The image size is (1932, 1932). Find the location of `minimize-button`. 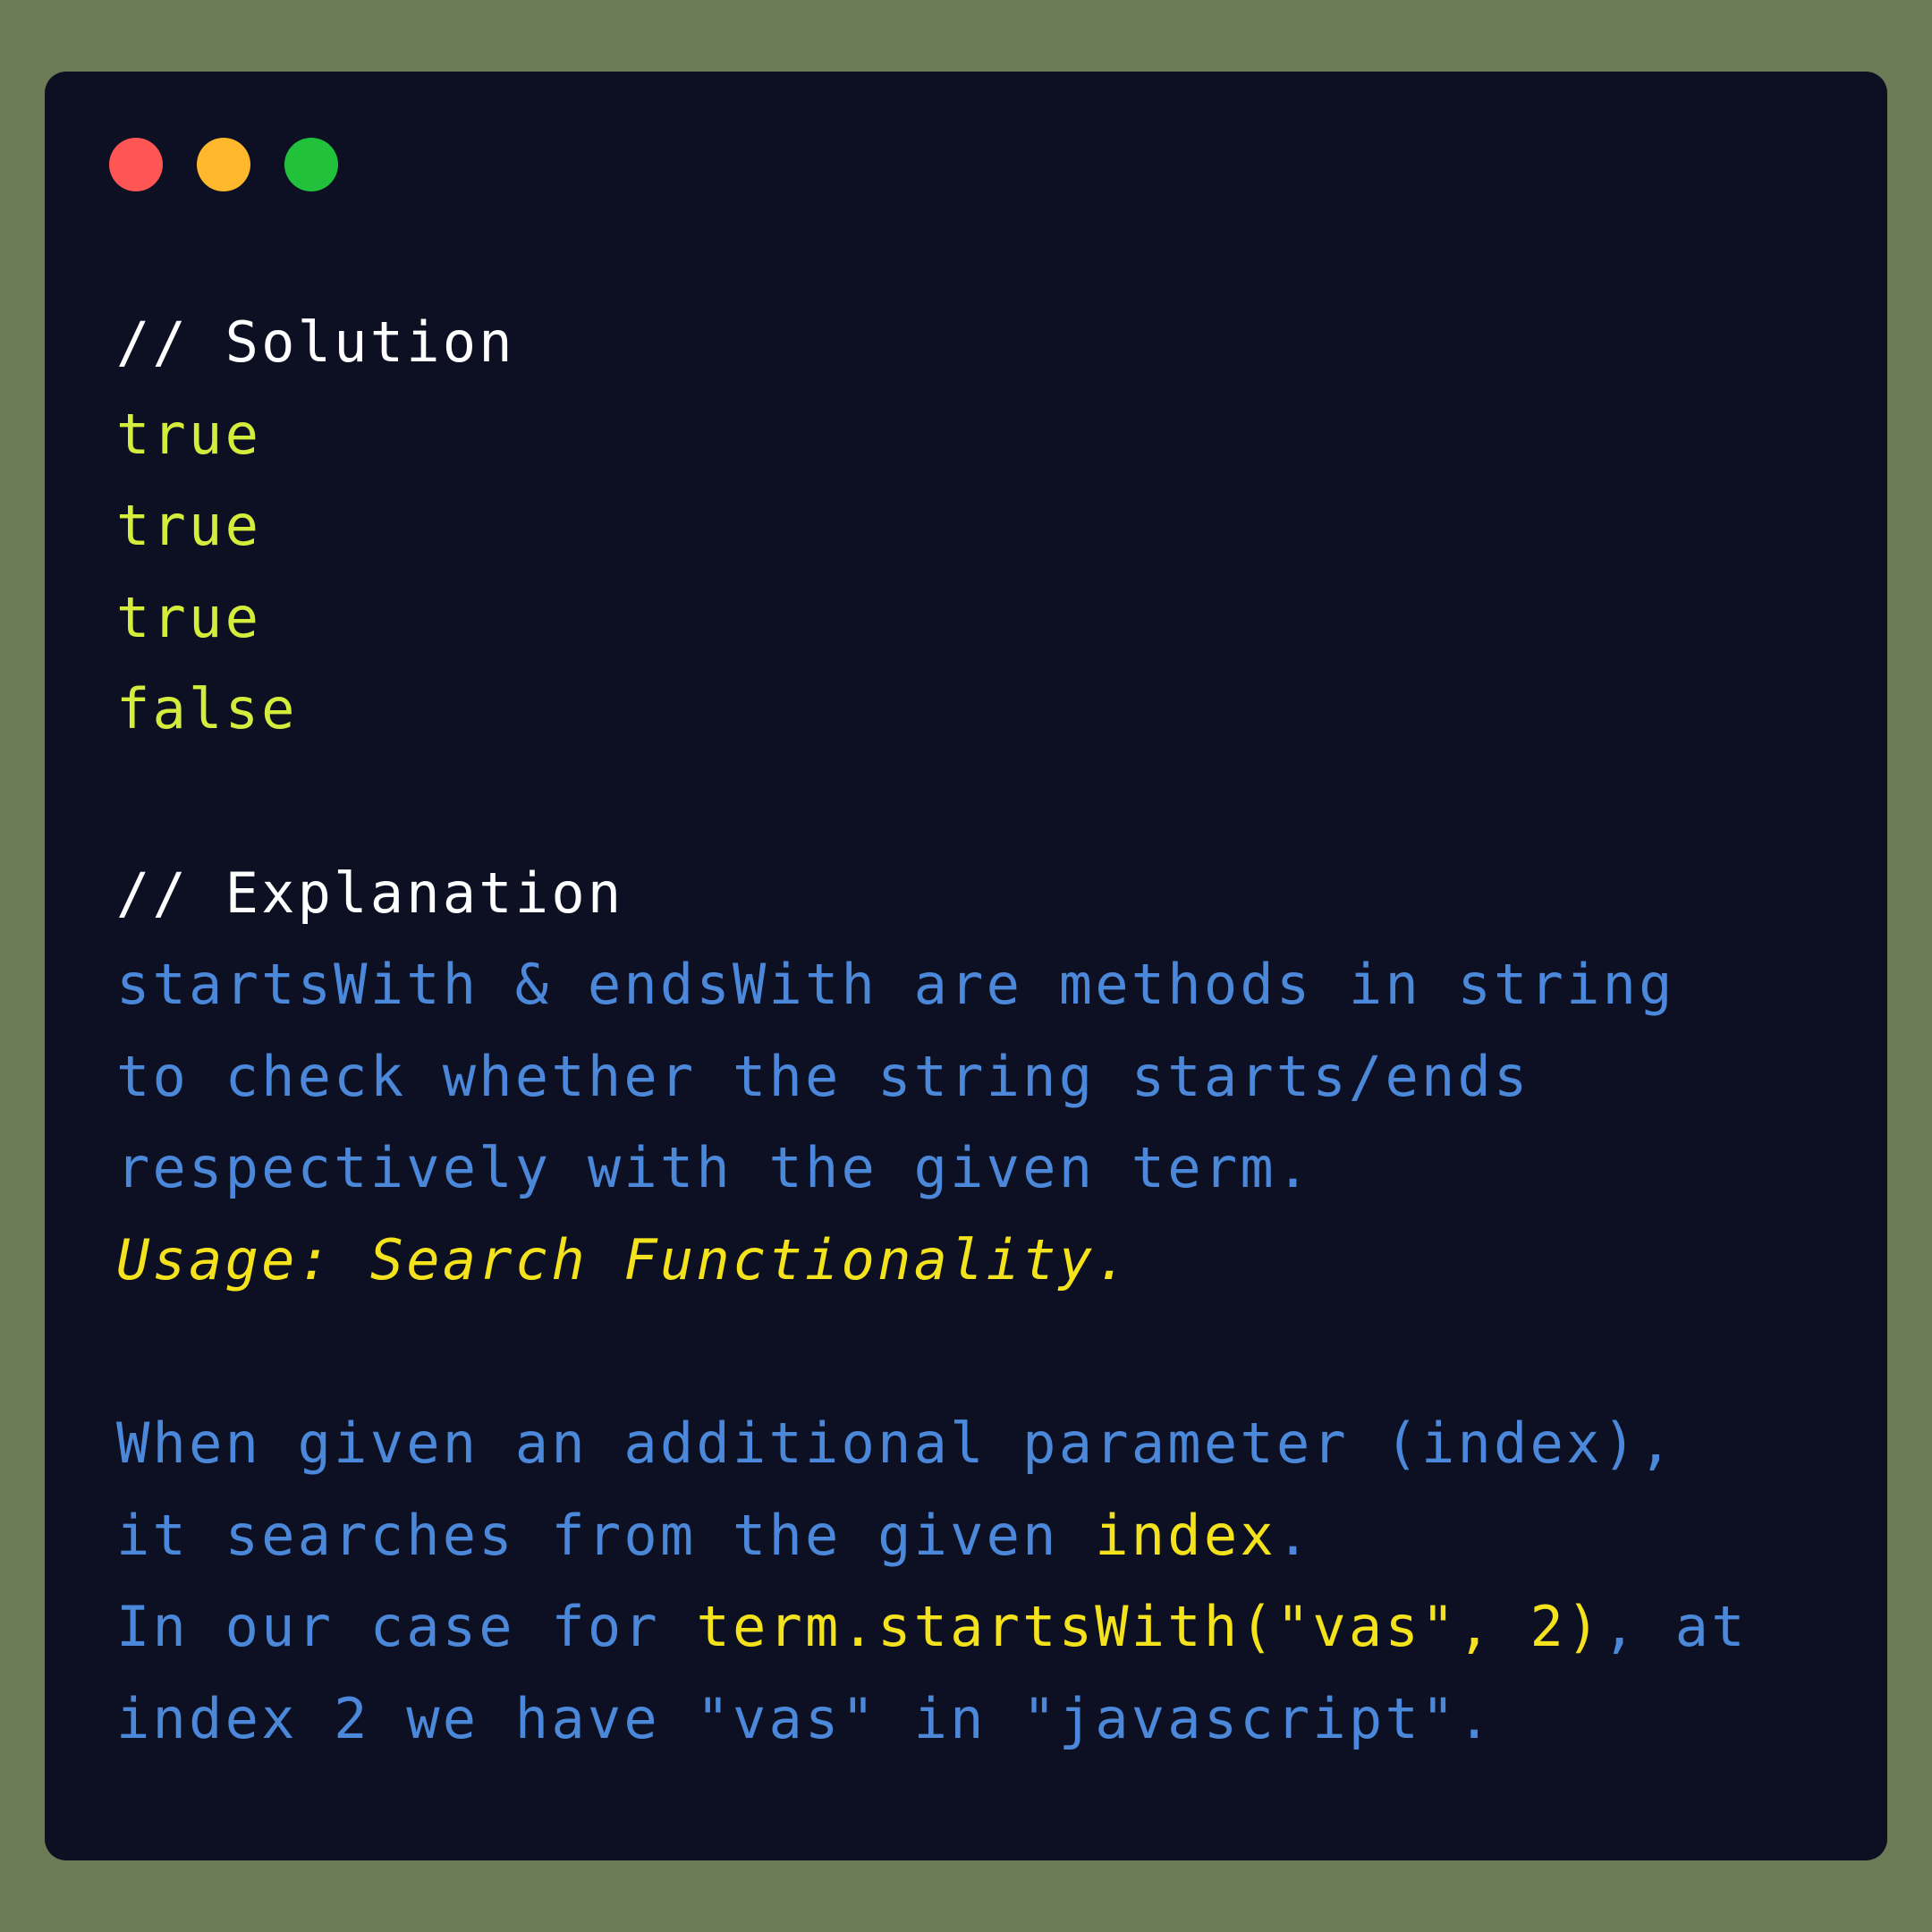

minimize-button is located at coordinates (223, 164).